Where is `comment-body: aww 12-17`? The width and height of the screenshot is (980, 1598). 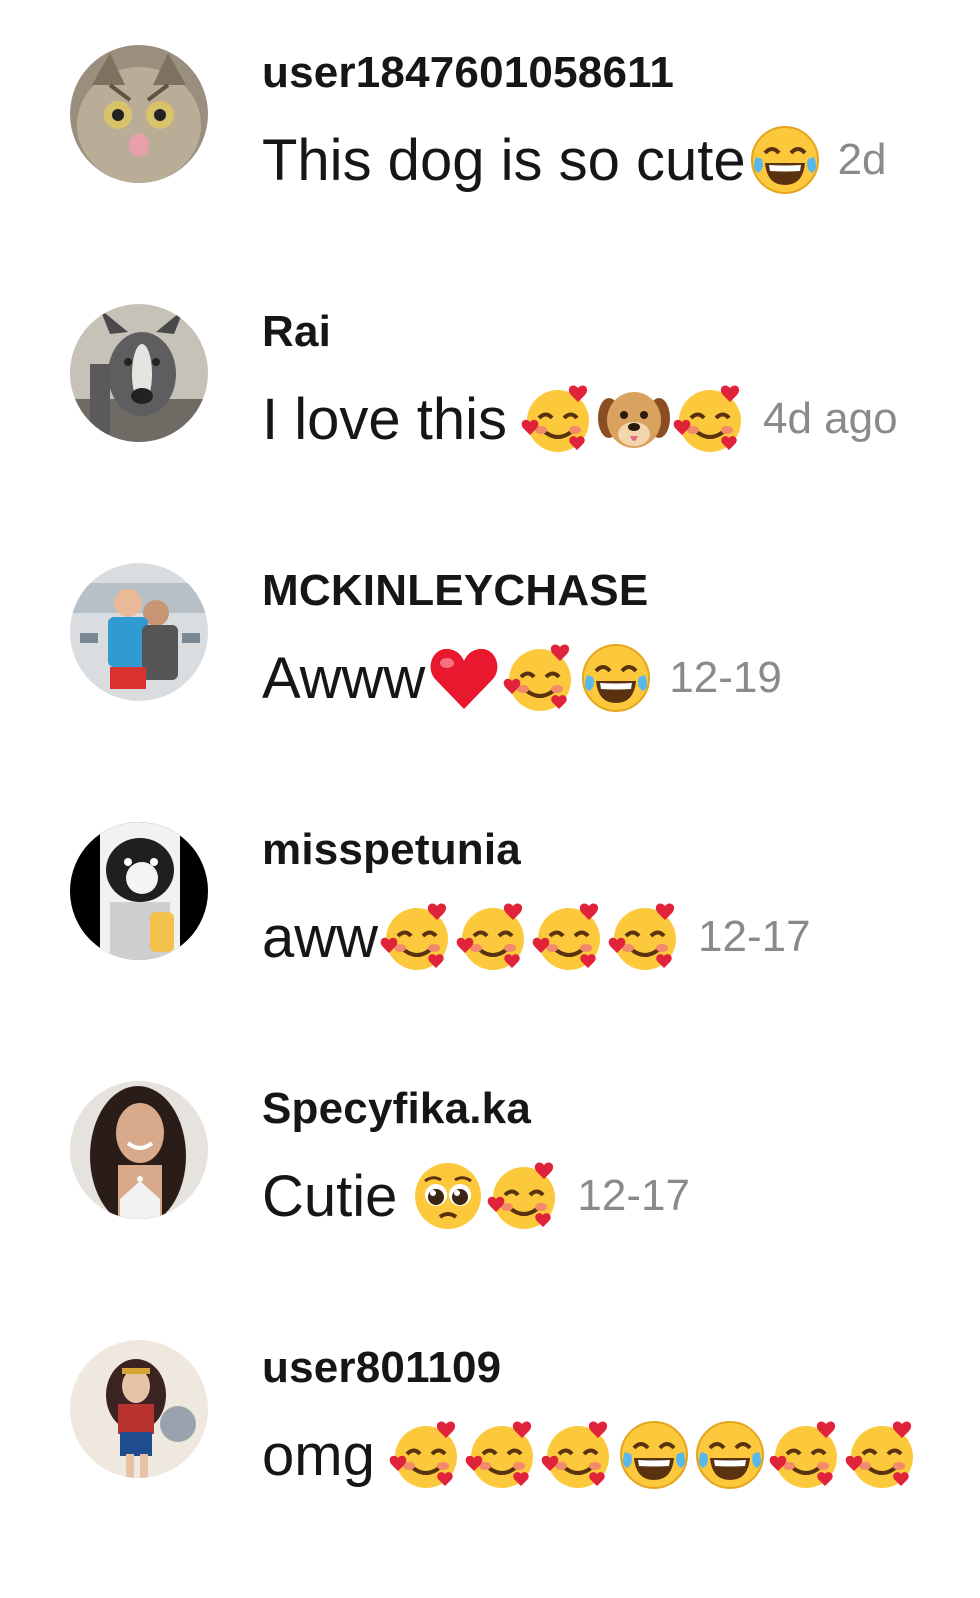
comment-body: aww 12-17 is located at coordinates (536, 937).